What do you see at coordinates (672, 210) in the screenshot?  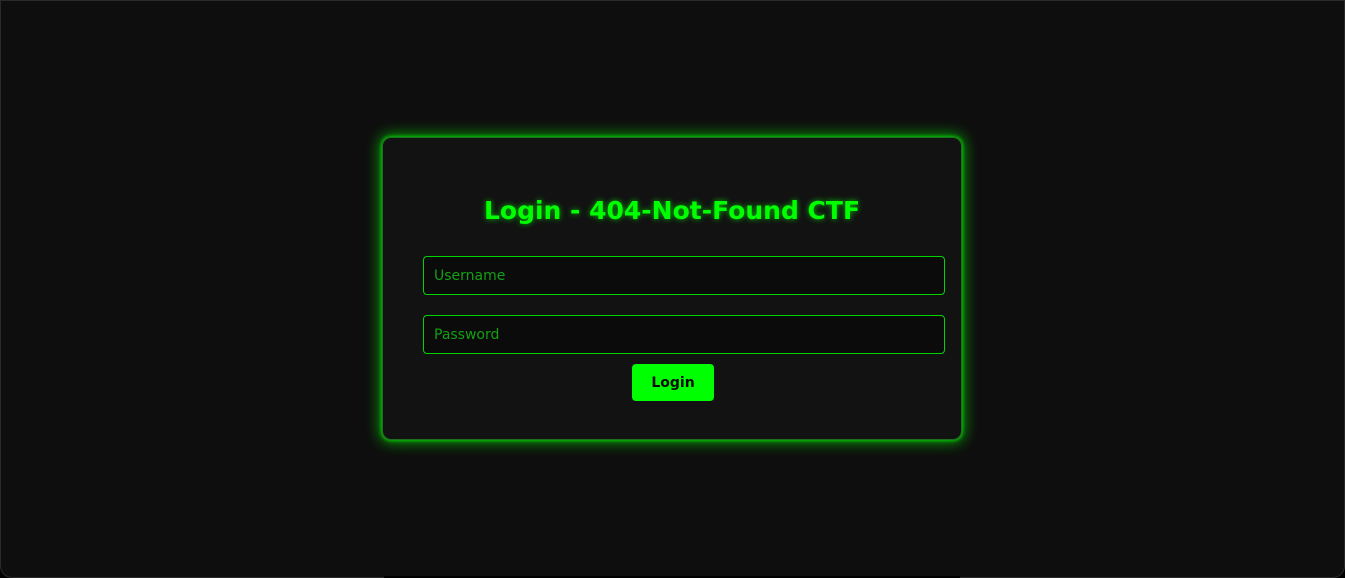 I see `login-title: Login - 404-Not-Found CTF` at bounding box center [672, 210].